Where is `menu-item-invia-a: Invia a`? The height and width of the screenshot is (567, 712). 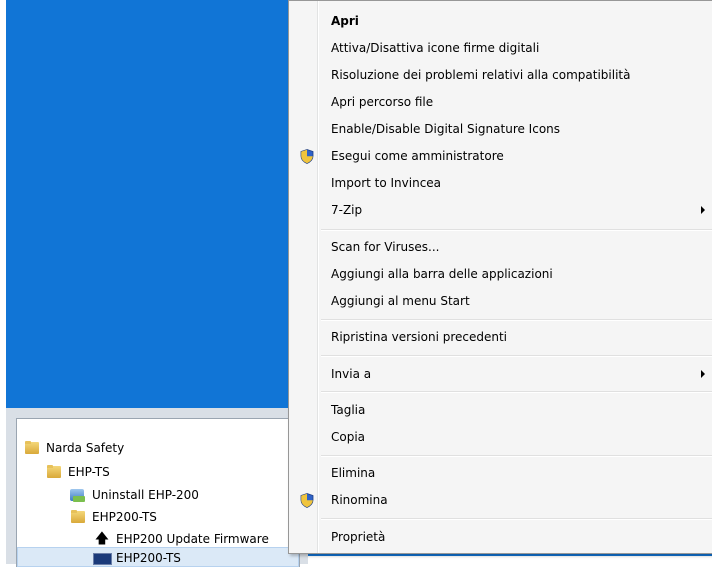 menu-item-invia-a: Invia a is located at coordinates (501, 374).